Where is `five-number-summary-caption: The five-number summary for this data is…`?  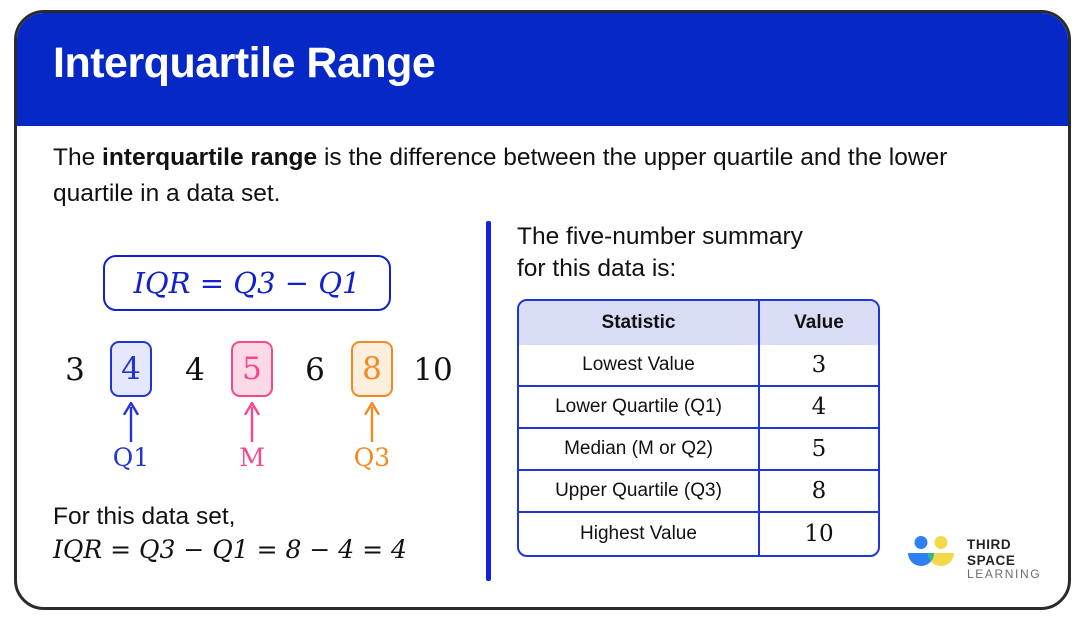 five-number-summary-caption: The five-number summary for this data is… is located at coordinates (717, 253).